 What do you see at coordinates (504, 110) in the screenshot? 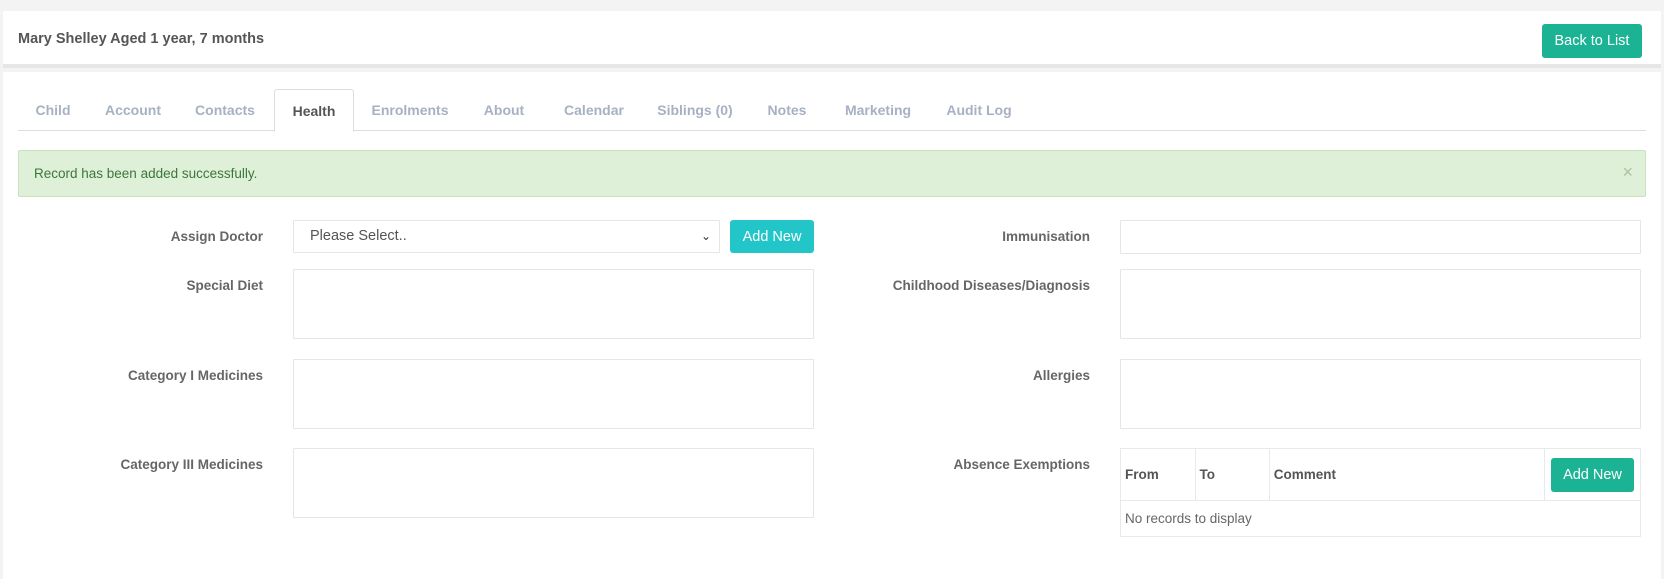
I see `tab-about: About` at bounding box center [504, 110].